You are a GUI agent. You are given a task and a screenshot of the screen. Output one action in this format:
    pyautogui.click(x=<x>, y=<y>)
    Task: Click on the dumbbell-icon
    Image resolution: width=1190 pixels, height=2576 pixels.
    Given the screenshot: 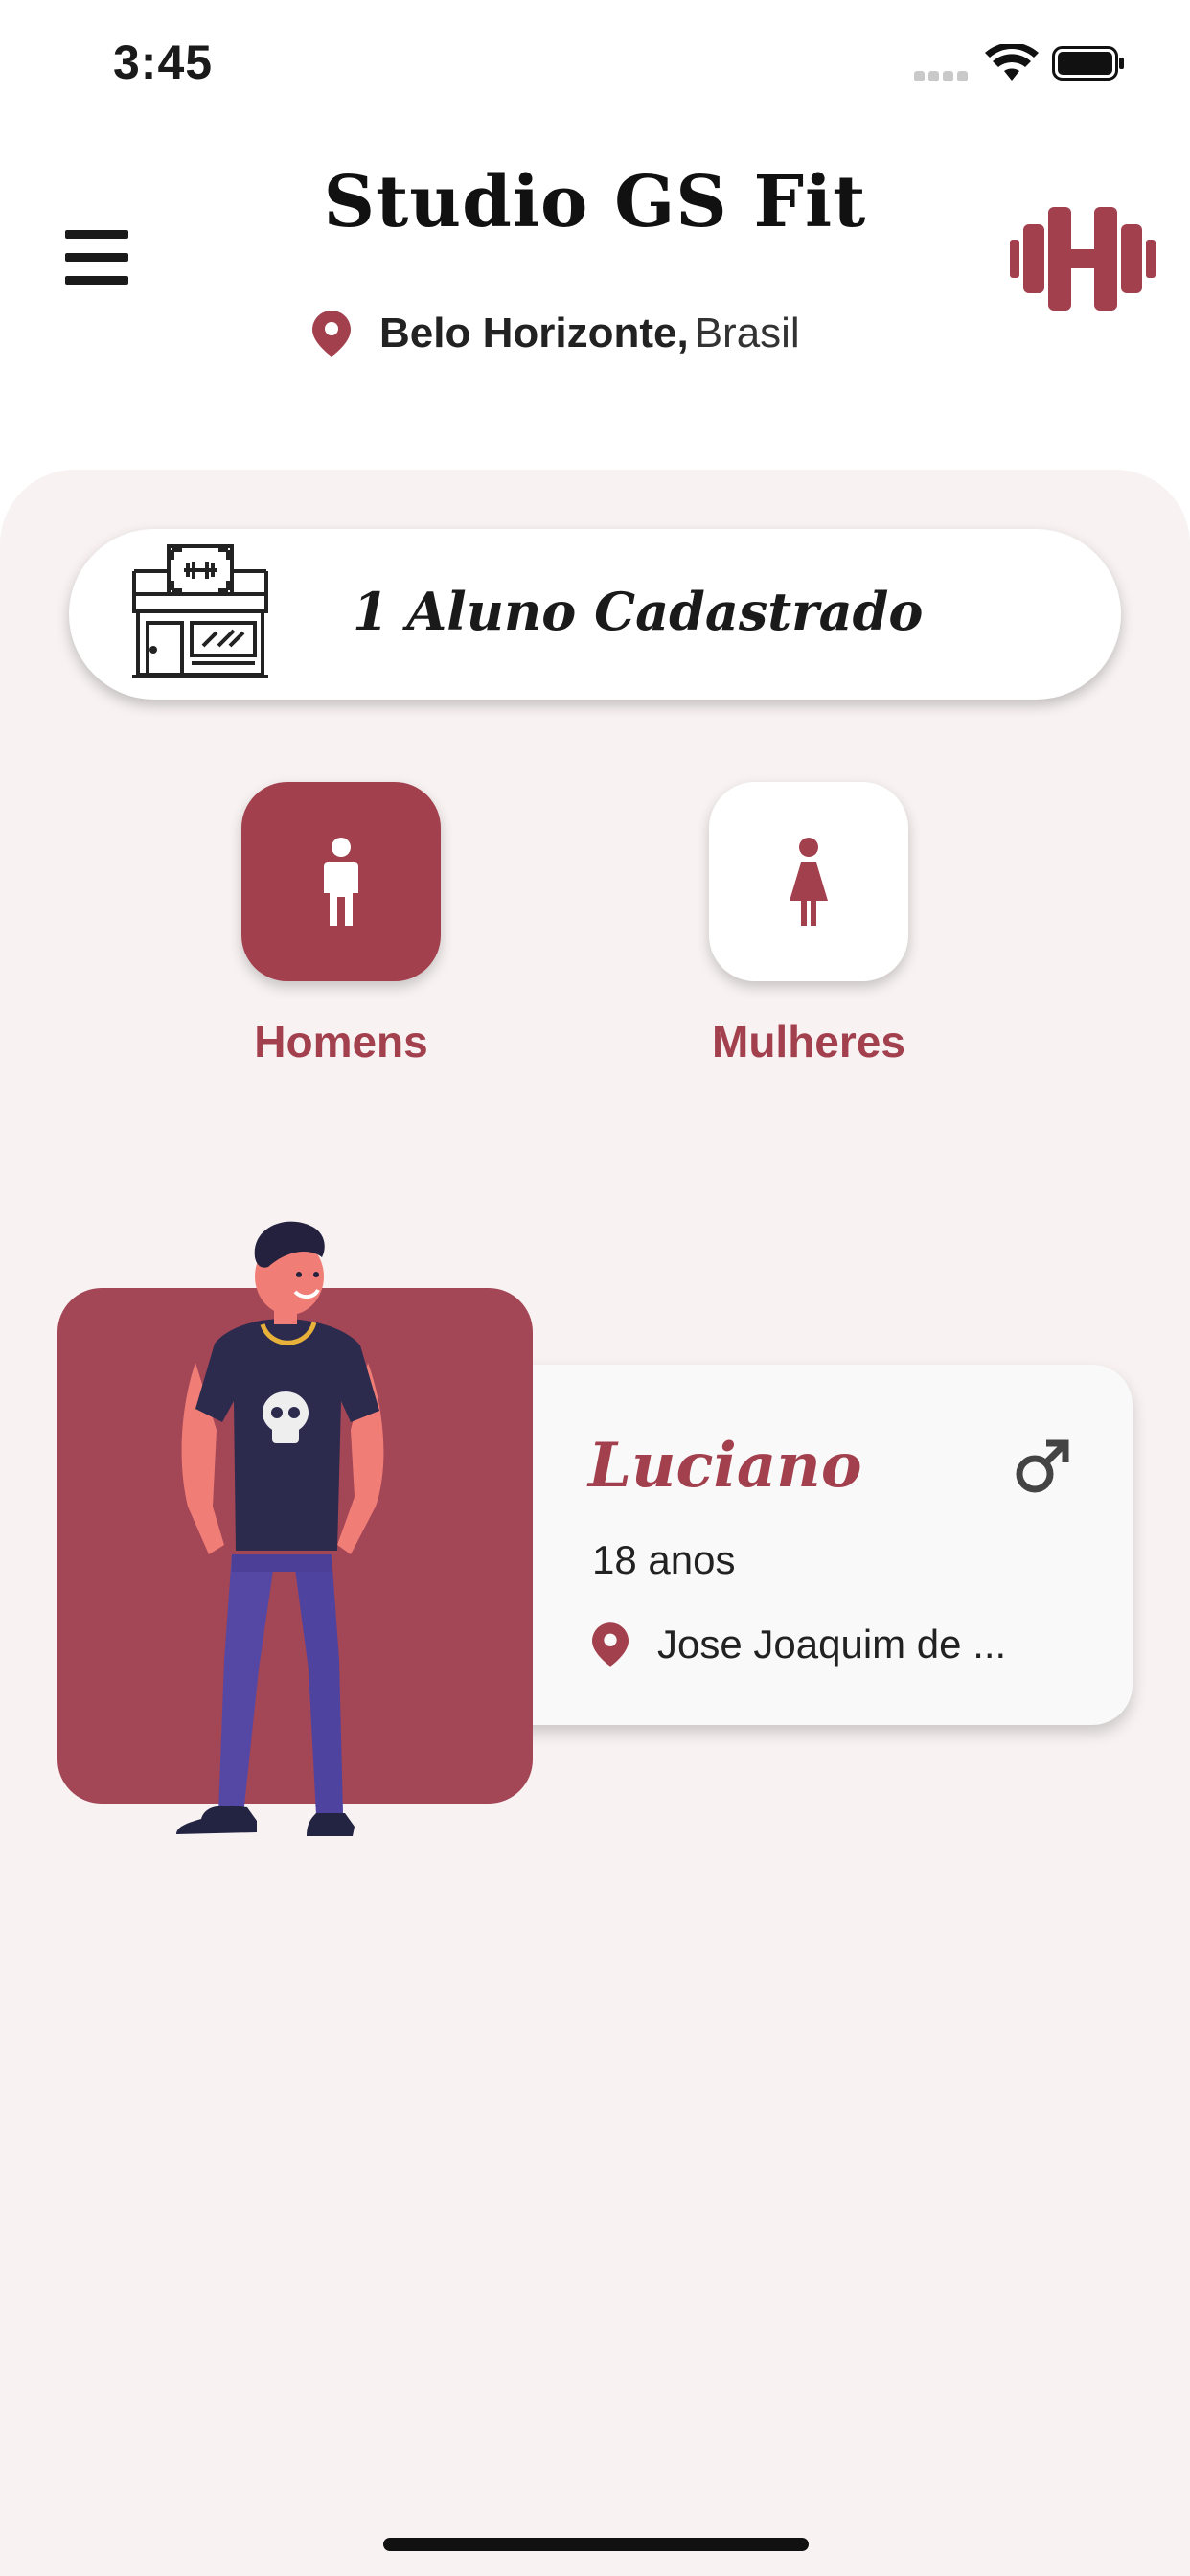 What is the action you would take?
    pyautogui.click(x=1083, y=258)
    